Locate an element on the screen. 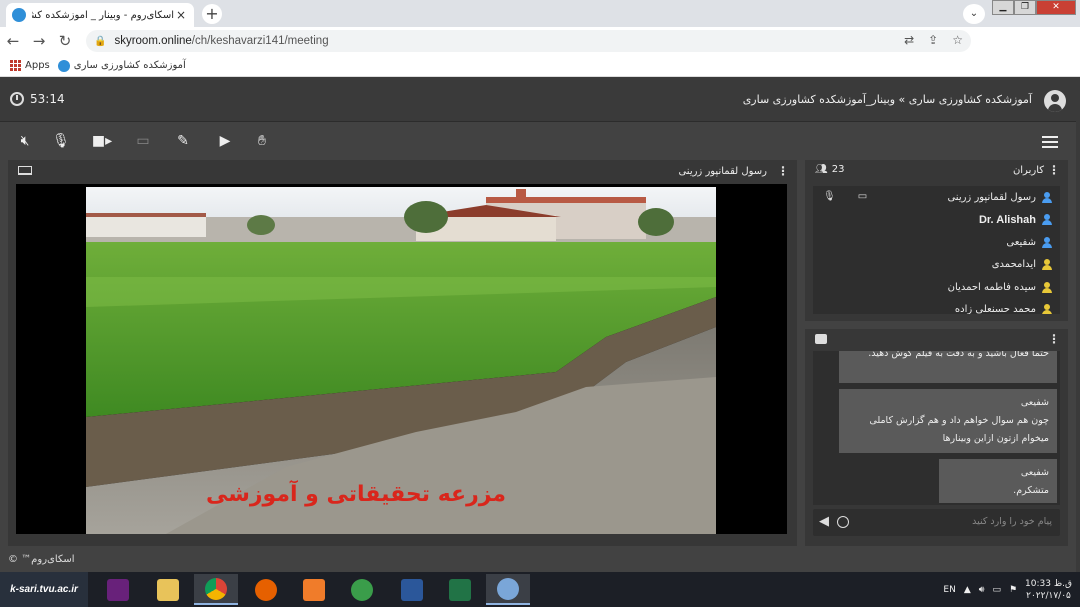  lock-icon: 🔒 is located at coordinates (100, 41).